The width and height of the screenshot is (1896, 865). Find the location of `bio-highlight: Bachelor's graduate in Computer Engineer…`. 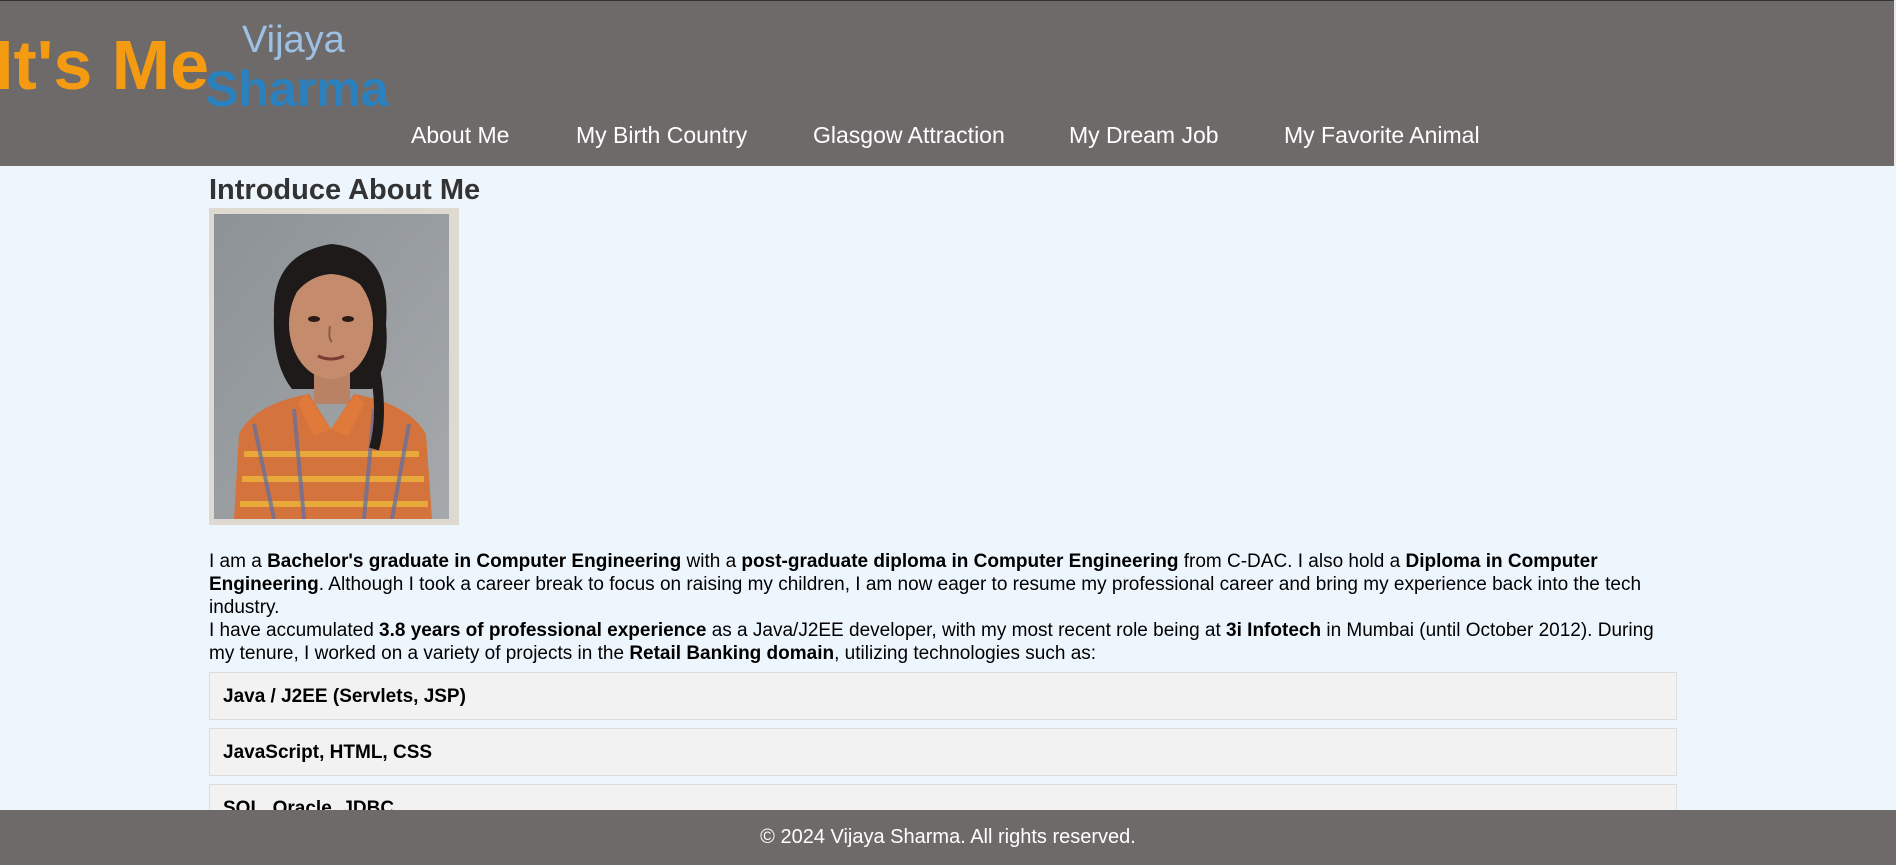

bio-highlight: Bachelor's graduate in Computer Engineer… is located at coordinates (474, 561).